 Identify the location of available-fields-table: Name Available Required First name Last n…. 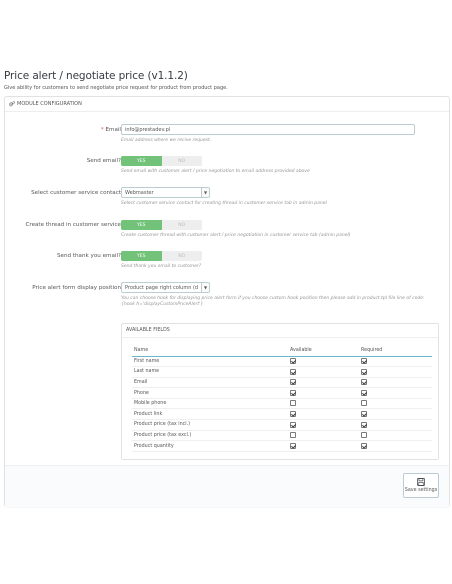
(282, 399).